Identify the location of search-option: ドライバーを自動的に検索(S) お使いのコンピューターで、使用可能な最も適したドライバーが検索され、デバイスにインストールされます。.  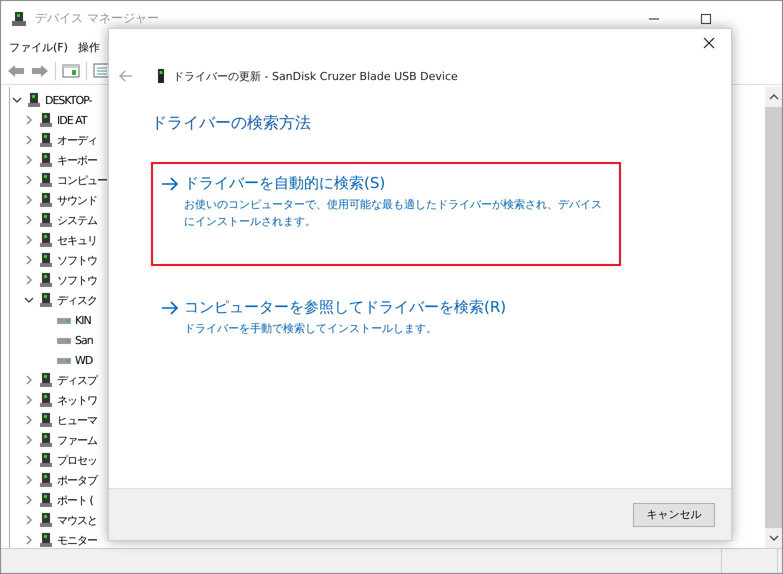
(386, 214).